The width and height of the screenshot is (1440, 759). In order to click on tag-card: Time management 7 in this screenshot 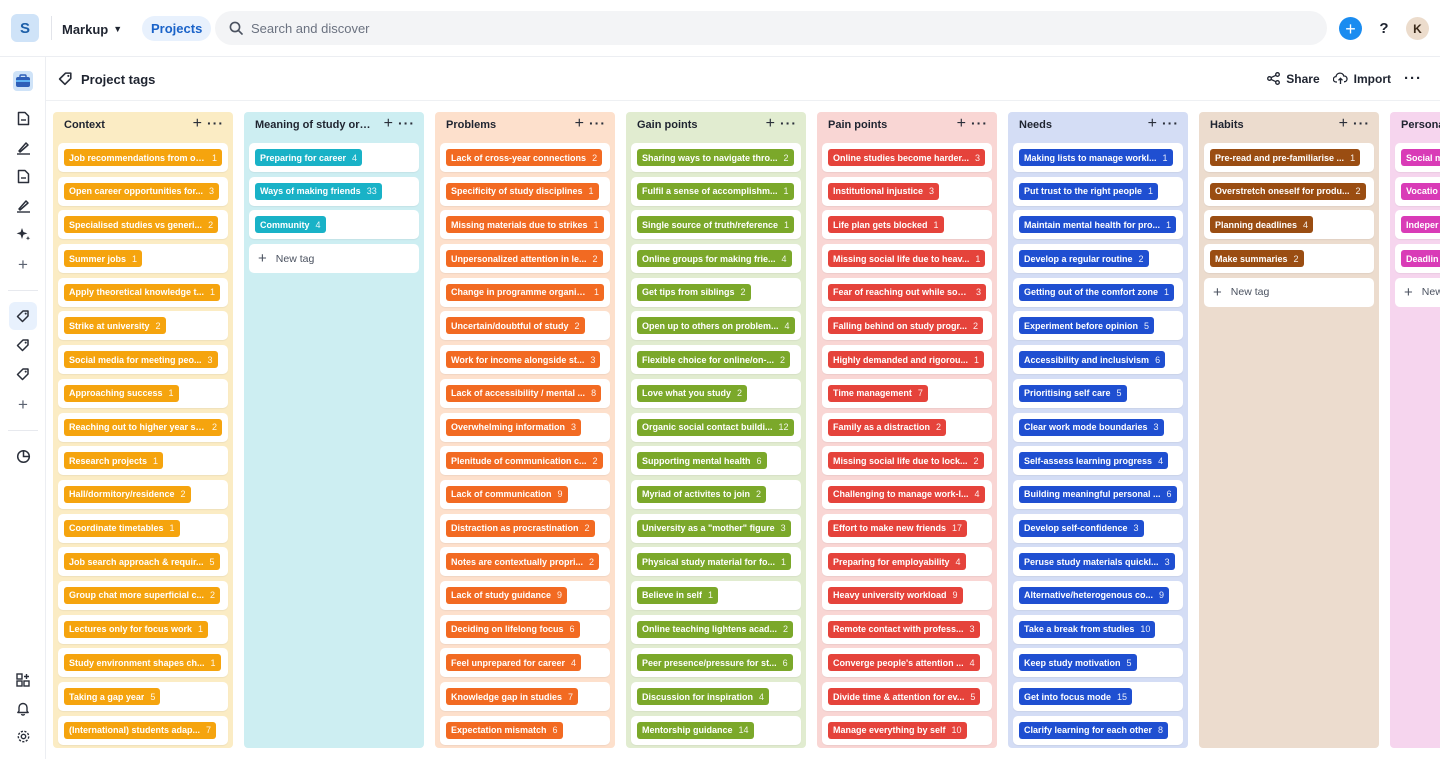, I will do `click(907, 393)`.